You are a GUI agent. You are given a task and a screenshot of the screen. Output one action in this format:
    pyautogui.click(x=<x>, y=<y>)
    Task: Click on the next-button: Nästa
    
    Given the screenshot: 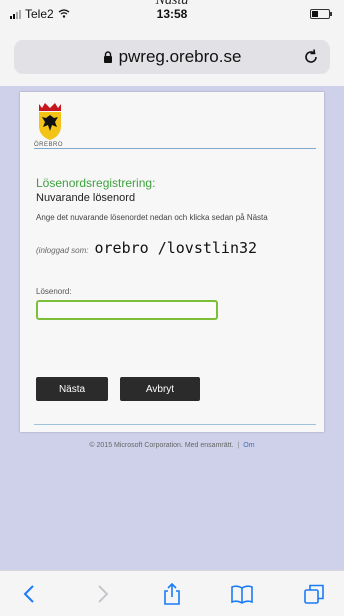 What is the action you would take?
    pyautogui.click(x=72, y=389)
    